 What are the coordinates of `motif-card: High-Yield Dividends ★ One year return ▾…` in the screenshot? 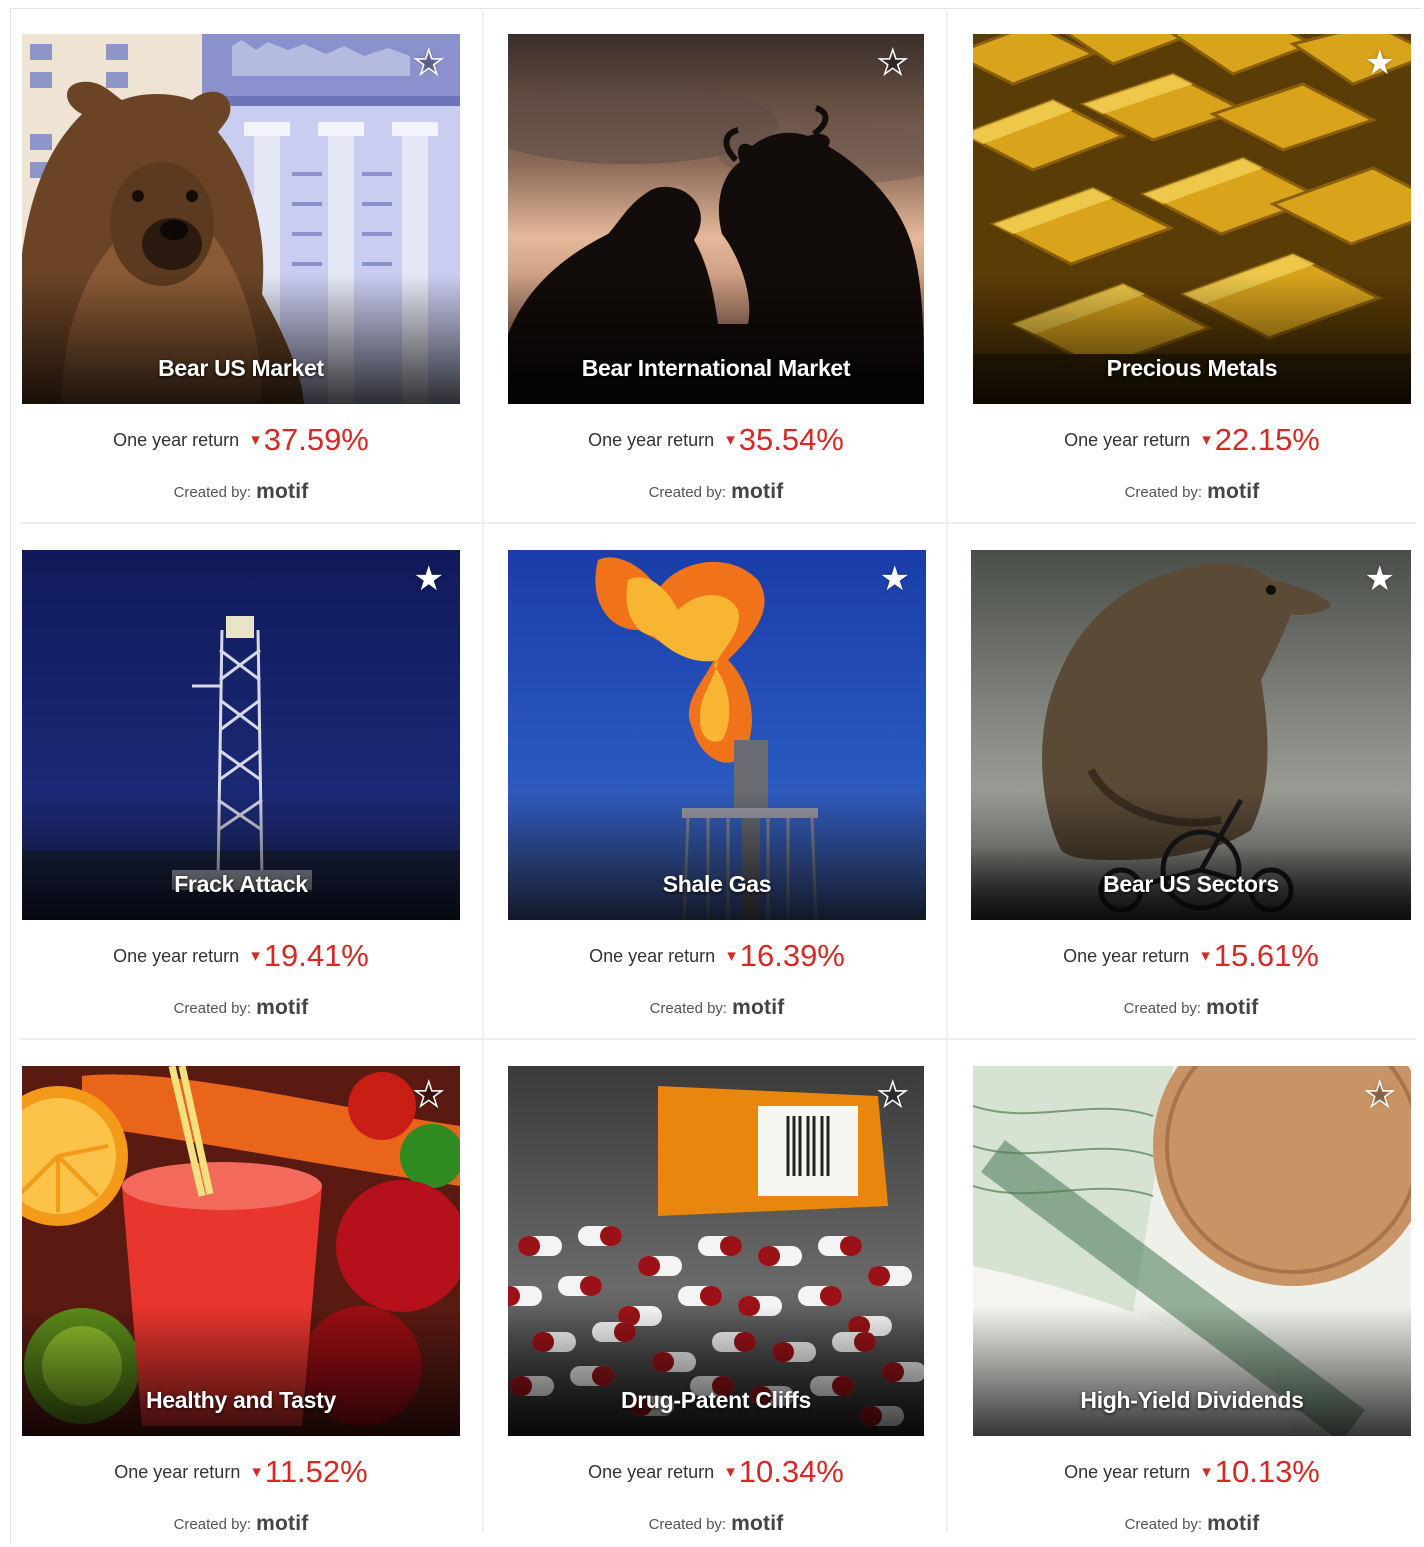 It's located at (1192, 1303).